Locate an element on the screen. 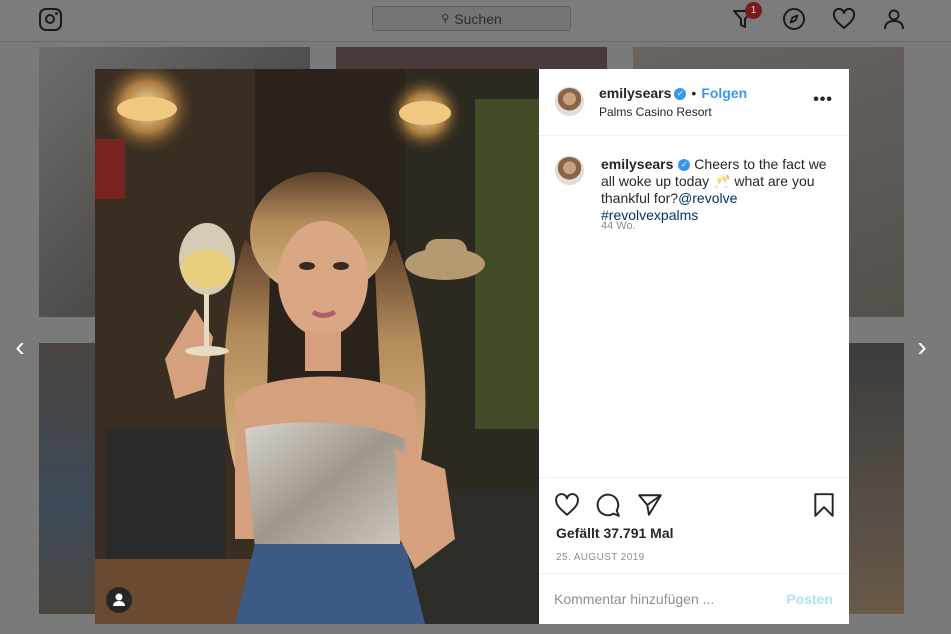 The image size is (951, 634). compass-icon is located at coordinates (794, 19).